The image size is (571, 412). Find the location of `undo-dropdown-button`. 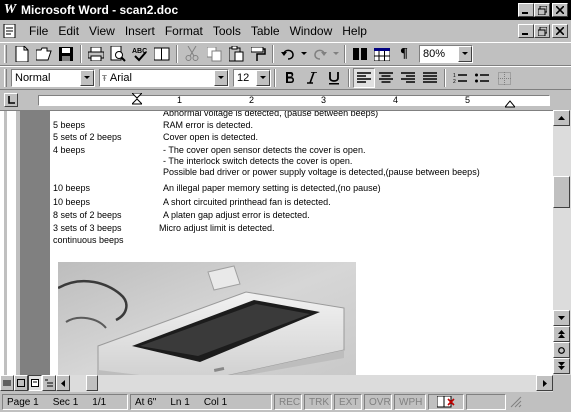

undo-dropdown-button is located at coordinates (304, 54).